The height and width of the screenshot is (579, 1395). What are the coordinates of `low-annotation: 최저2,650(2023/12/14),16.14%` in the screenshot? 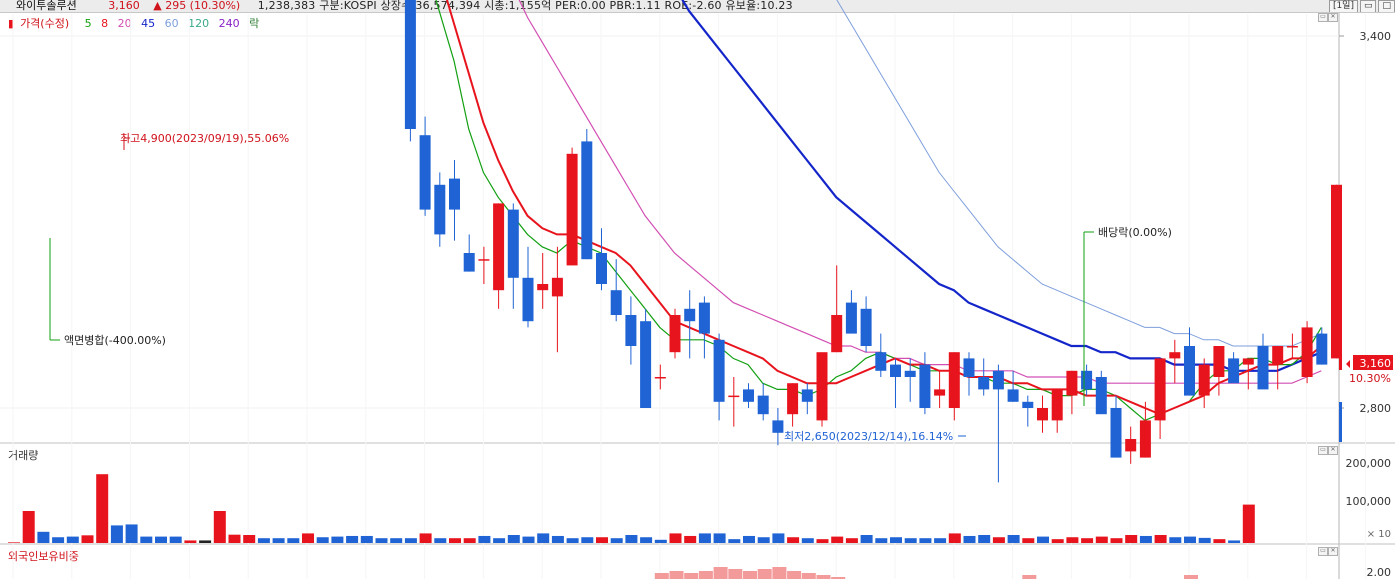 It's located at (868, 436).